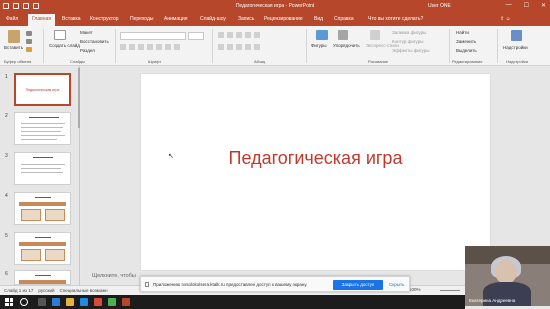 This screenshot has height=309, width=550. Describe the element at coordinates (14, 36) in the screenshot. I see `paste-icon` at that location.